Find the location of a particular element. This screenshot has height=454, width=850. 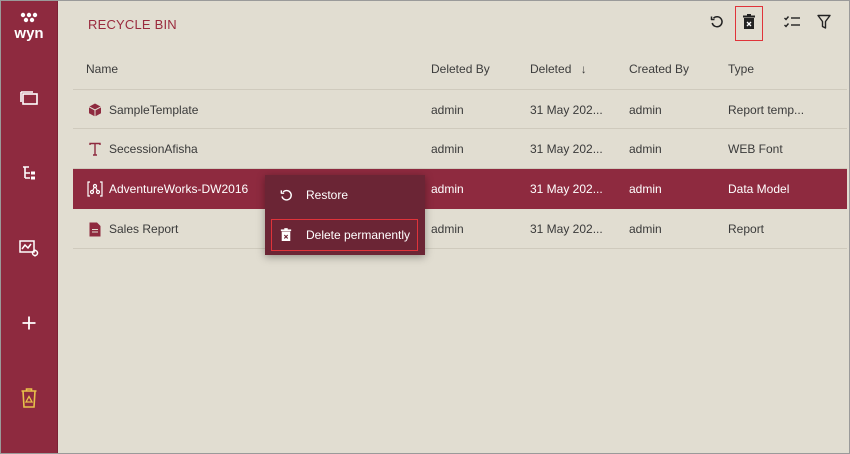

column-settings-icon is located at coordinates (792, 24).